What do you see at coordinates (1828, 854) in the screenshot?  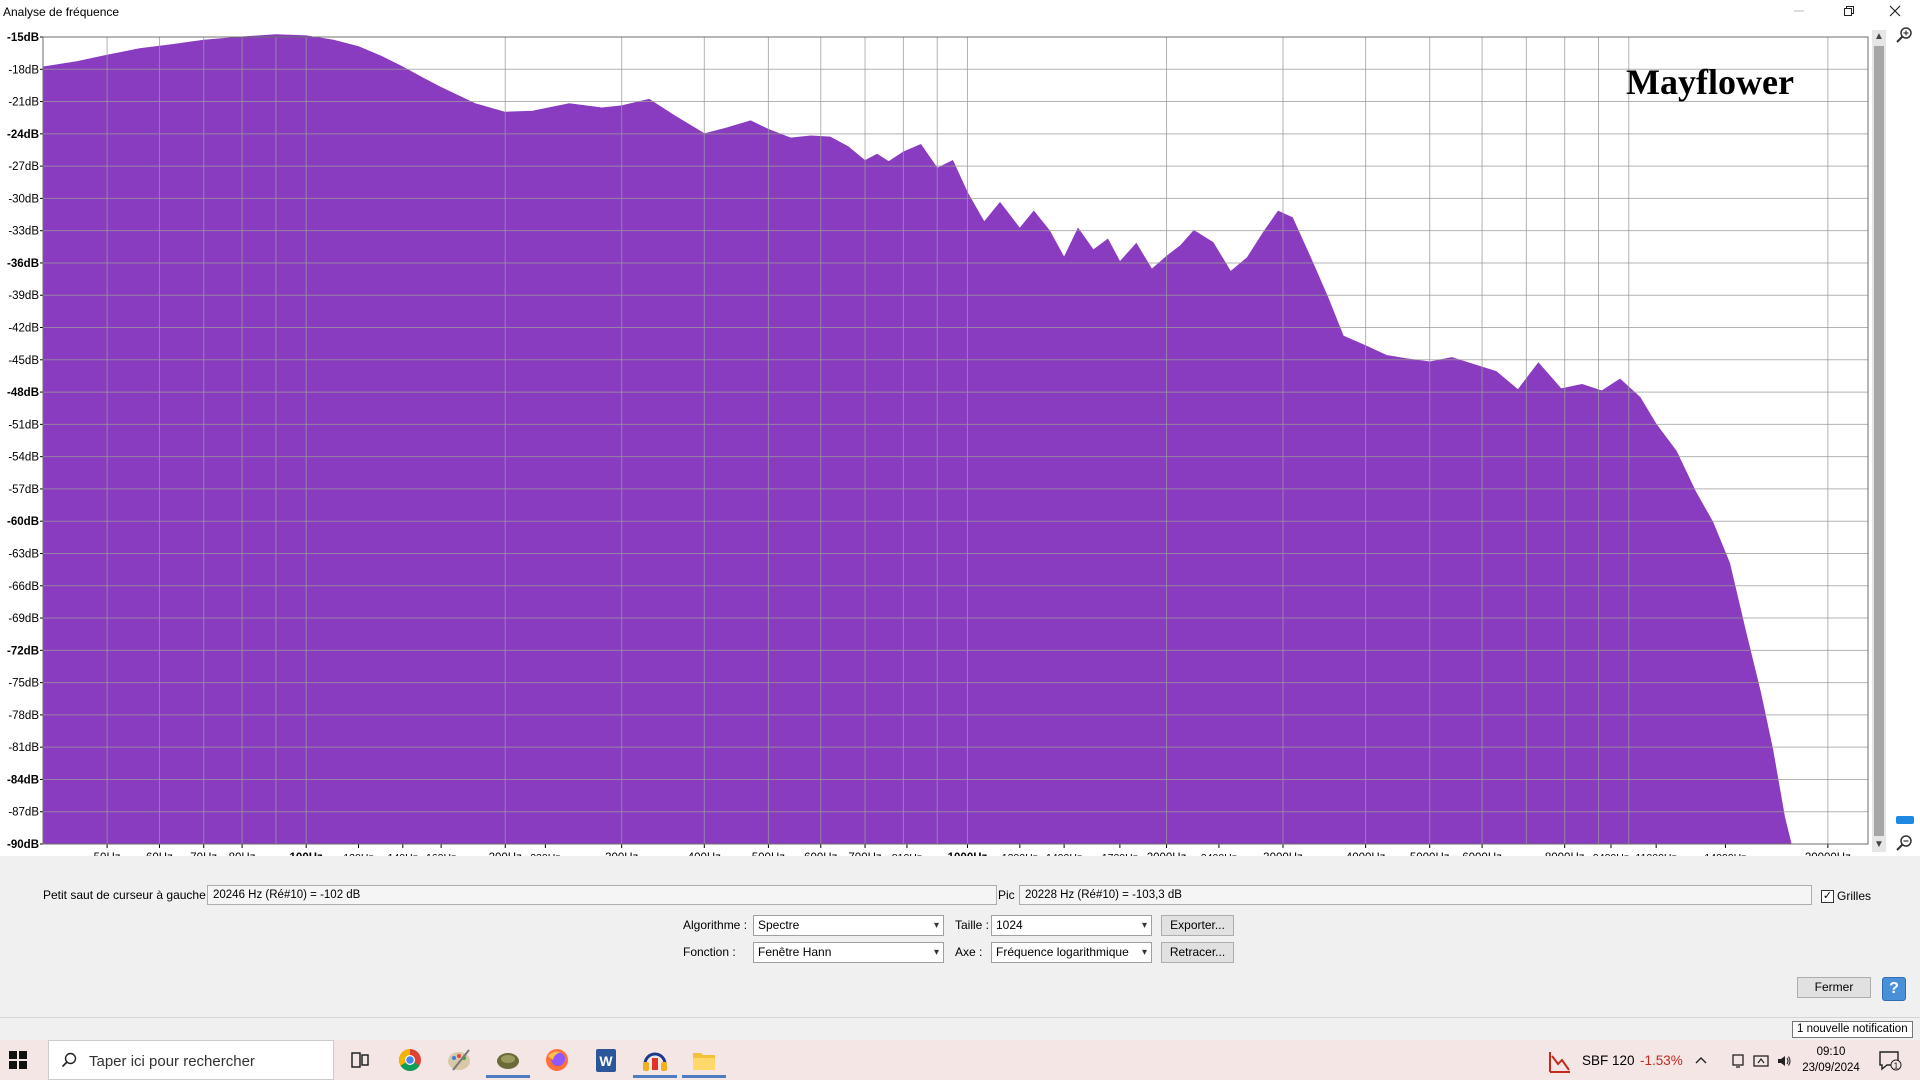 I see `x-tick-label: 20000Hz` at bounding box center [1828, 854].